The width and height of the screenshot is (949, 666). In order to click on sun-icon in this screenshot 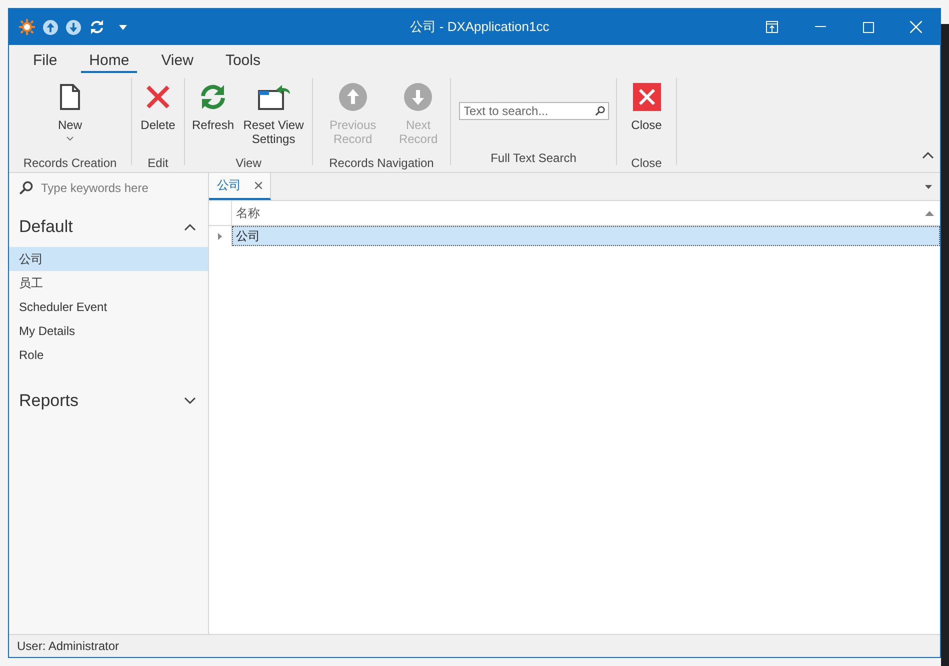, I will do `click(27, 27)`.